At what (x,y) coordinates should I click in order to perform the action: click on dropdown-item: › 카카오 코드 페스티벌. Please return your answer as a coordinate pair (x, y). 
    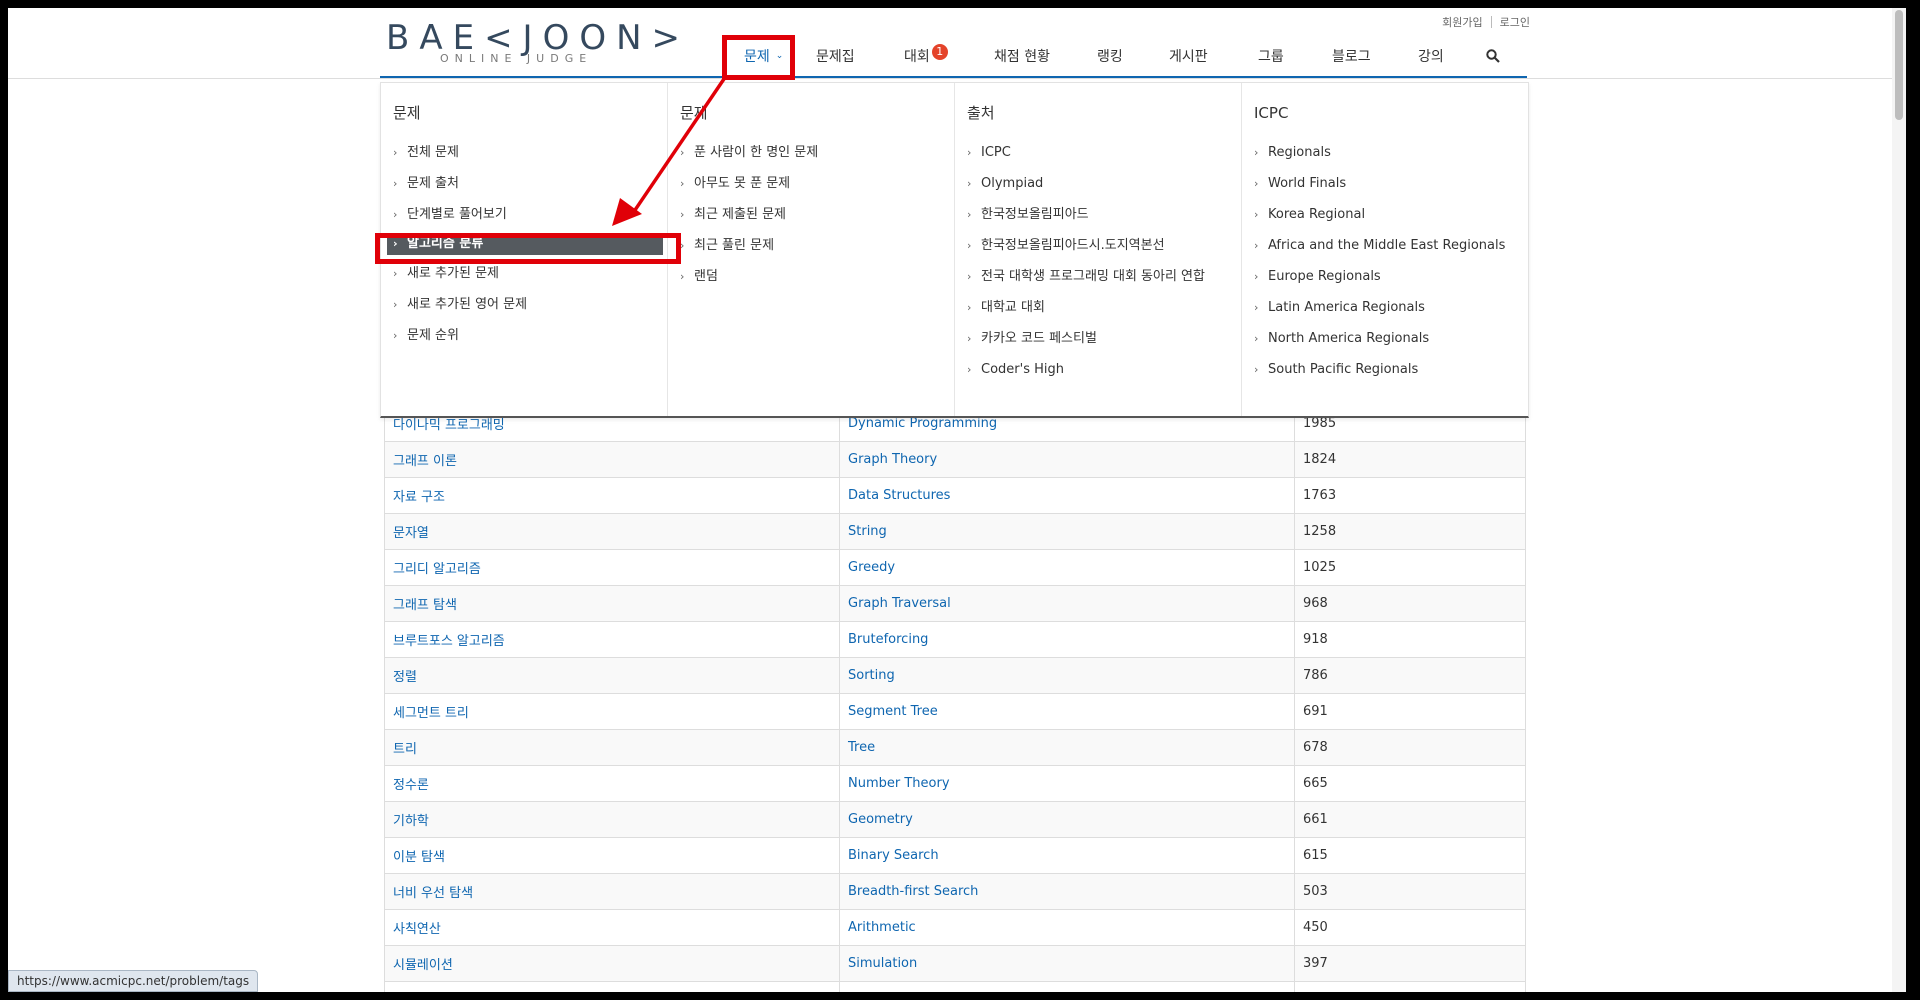
    Looking at the image, I should click on (1098, 338).